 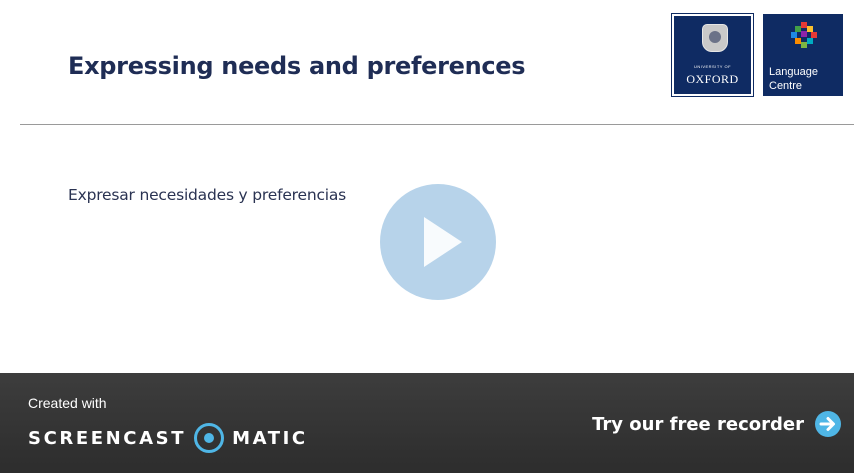 What do you see at coordinates (828, 424) in the screenshot?
I see `arrow-right-circle-icon` at bounding box center [828, 424].